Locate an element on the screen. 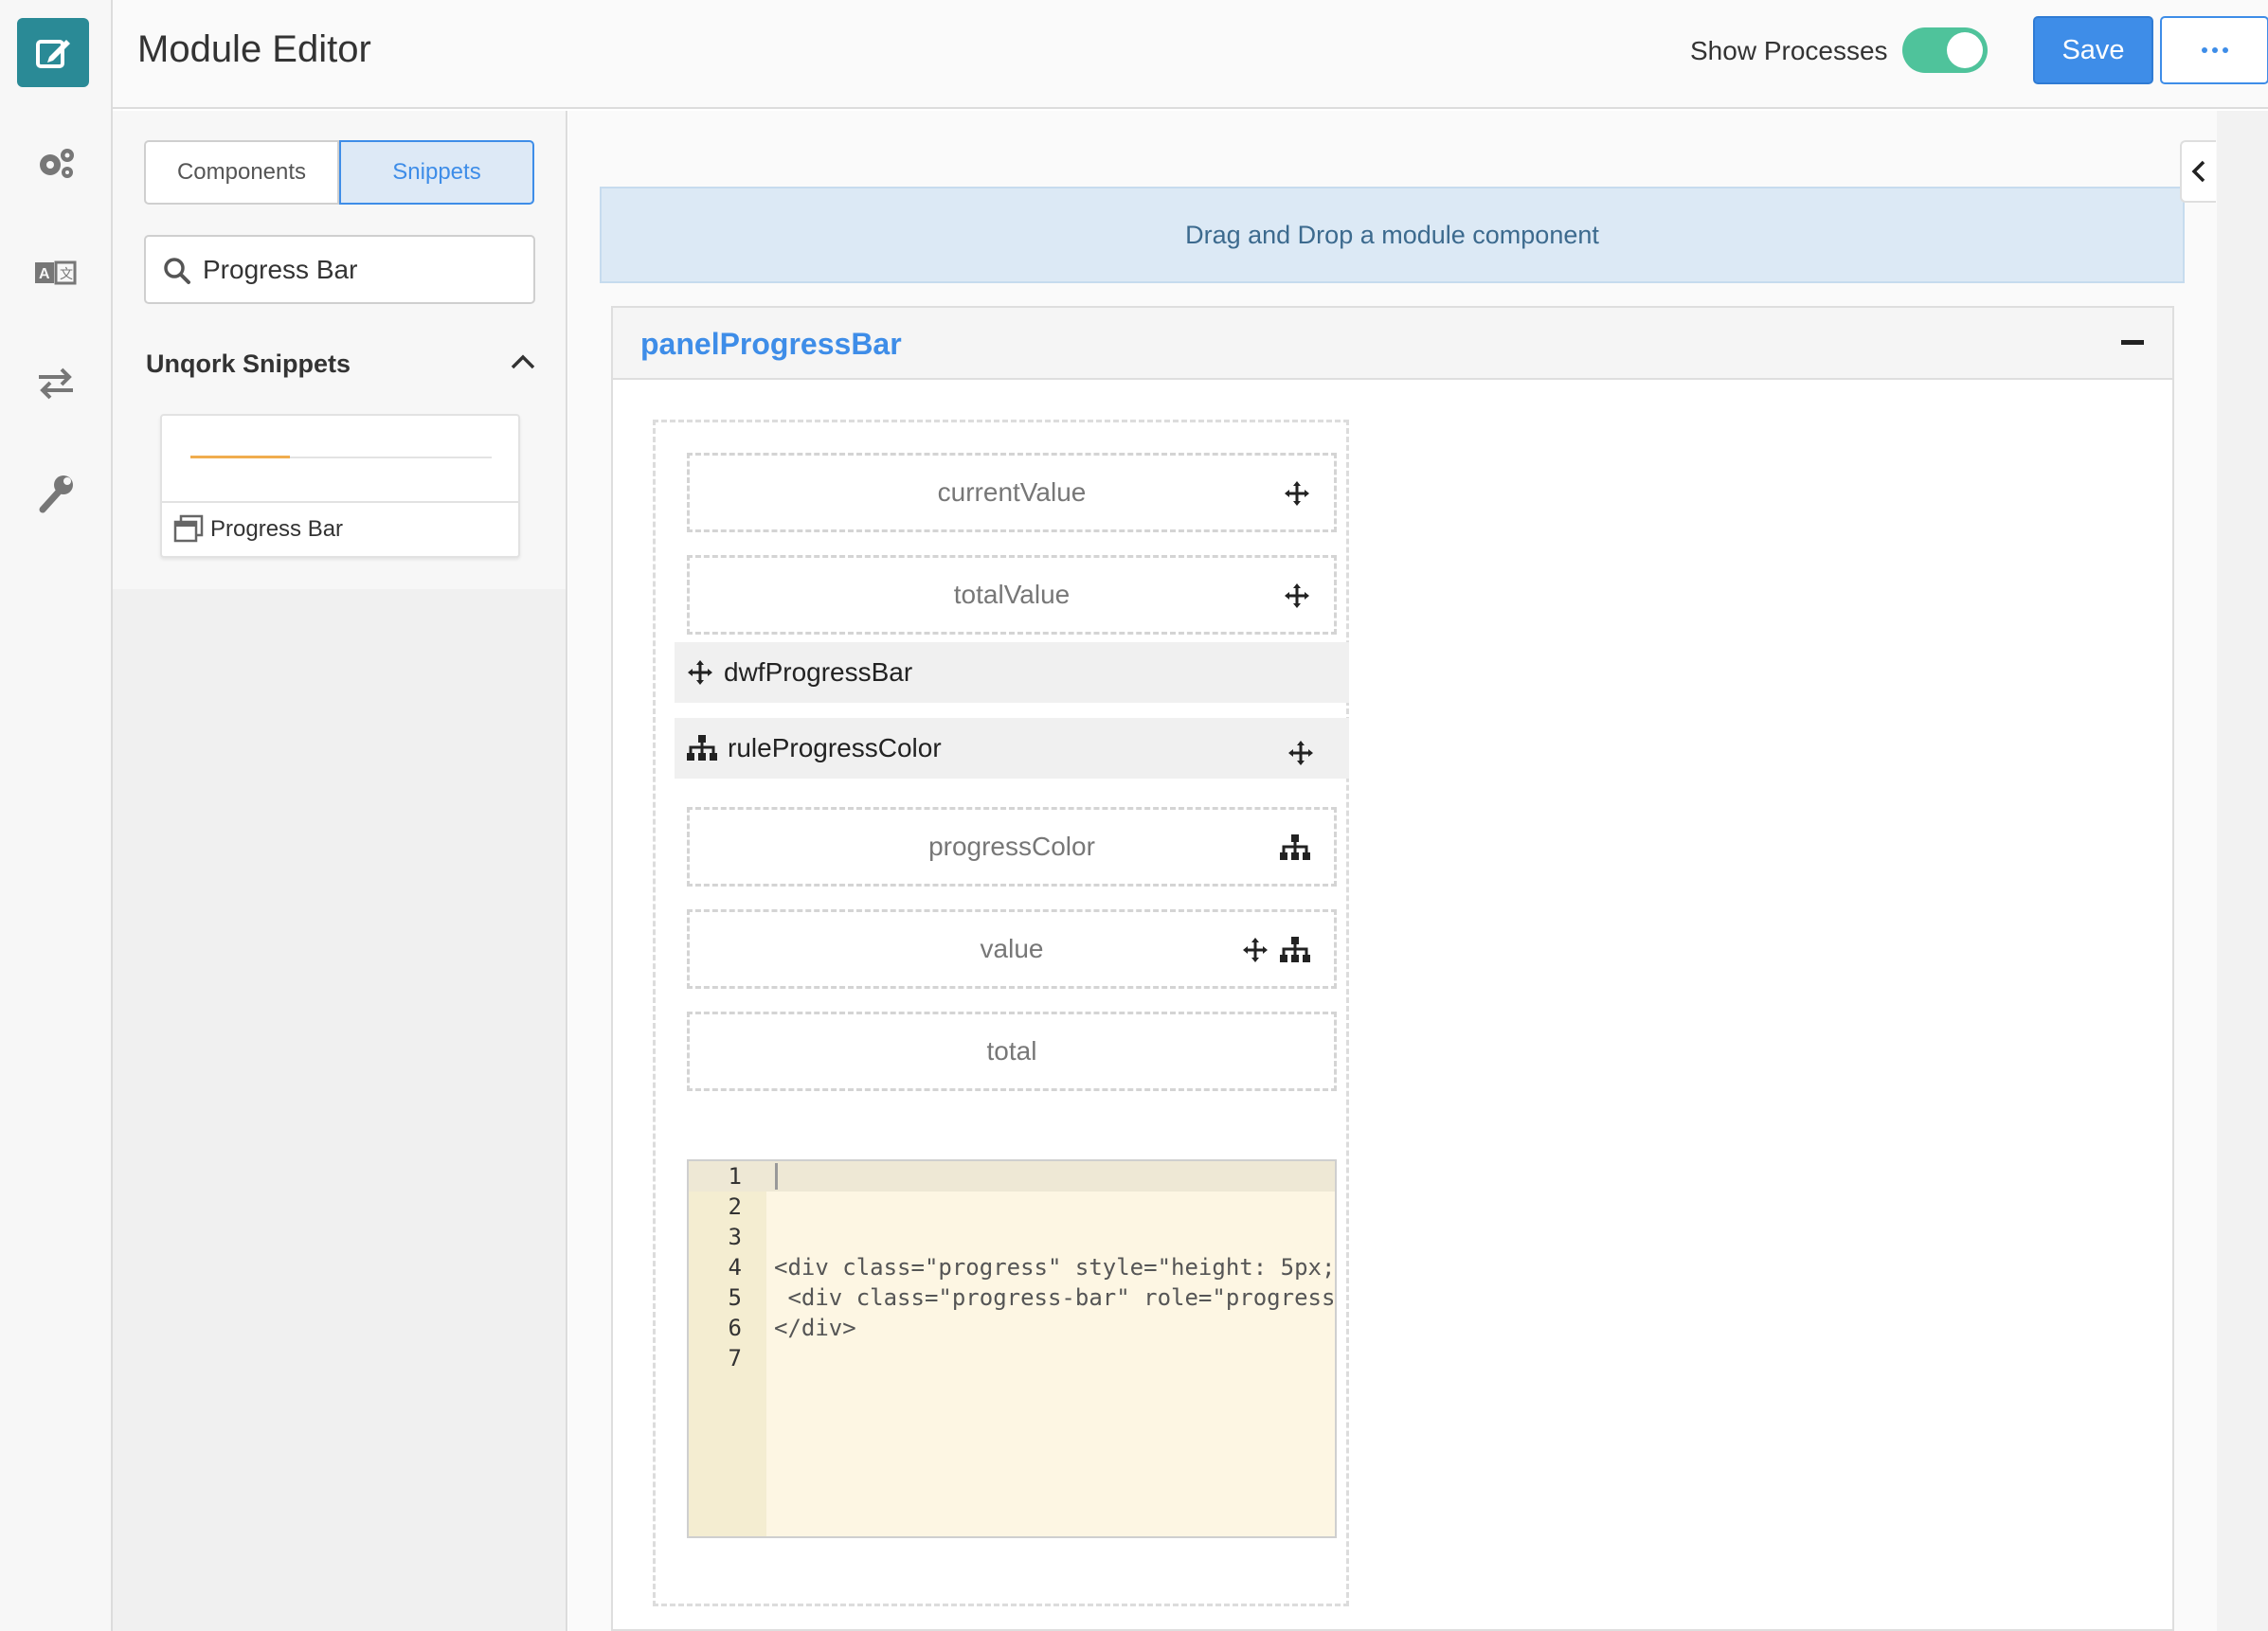  code-line: 6 </div> is located at coordinates (792, 1328).